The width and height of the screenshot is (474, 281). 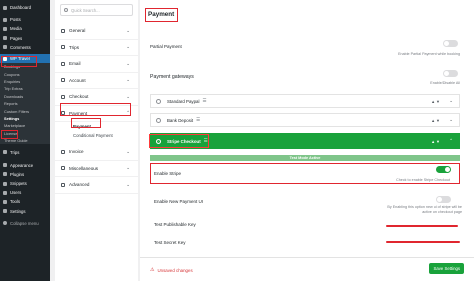 I want to click on nav-sub-payment: Payment, so click(x=96, y=126).